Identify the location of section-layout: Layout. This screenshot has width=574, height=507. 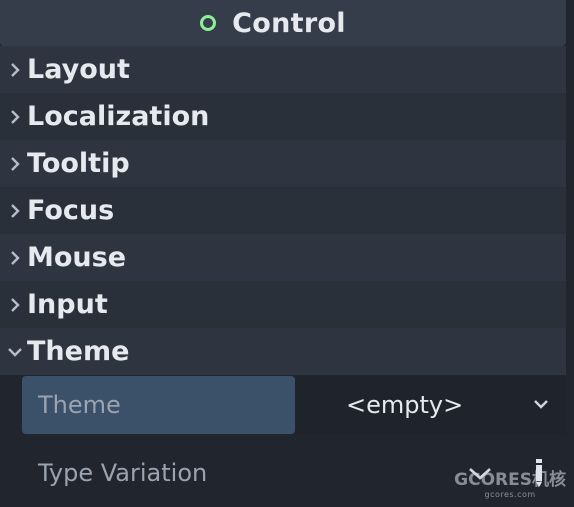
(283, 69).